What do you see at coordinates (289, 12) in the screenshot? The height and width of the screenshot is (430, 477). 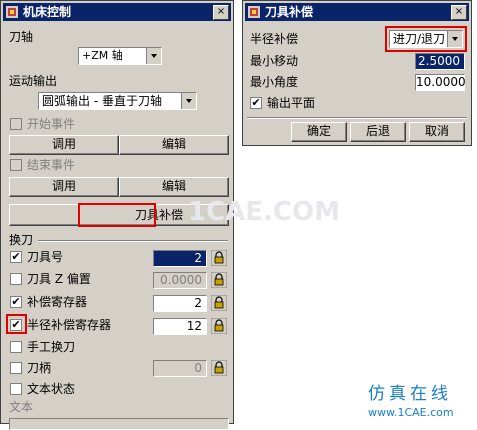 I see `dialog-title: 刀具补偿` at bounding box center [289, 12].